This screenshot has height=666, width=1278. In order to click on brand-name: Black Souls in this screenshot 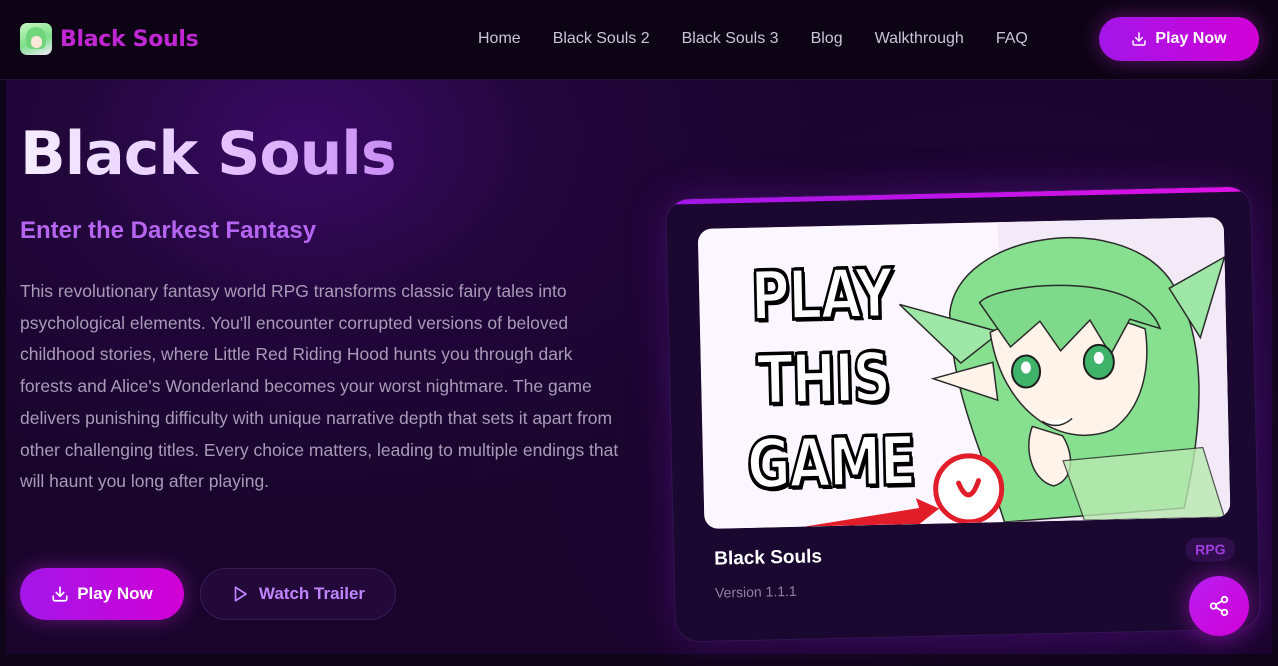, I will do `click(129, 39)`.